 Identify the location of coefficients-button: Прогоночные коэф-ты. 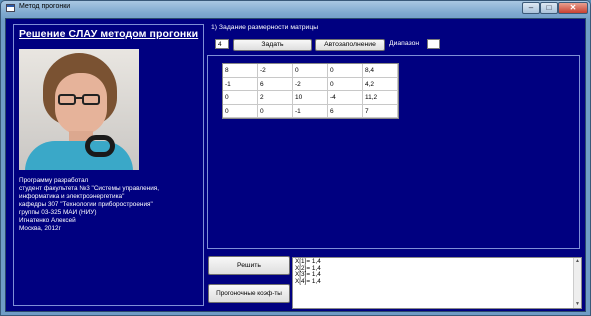
(249, 293).